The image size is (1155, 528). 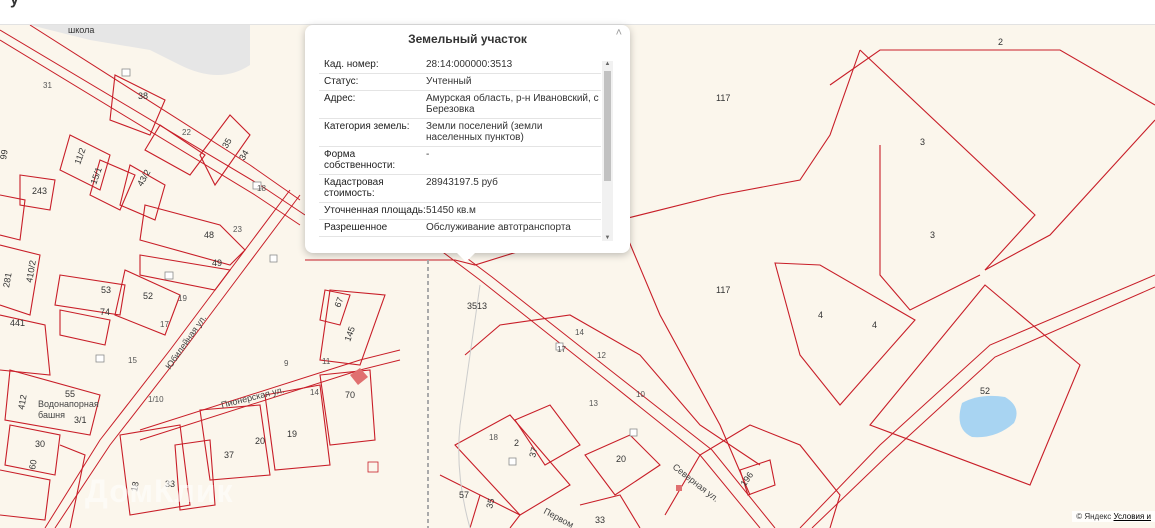 I want to click on label-52: 52, so click(x=985, y=391).